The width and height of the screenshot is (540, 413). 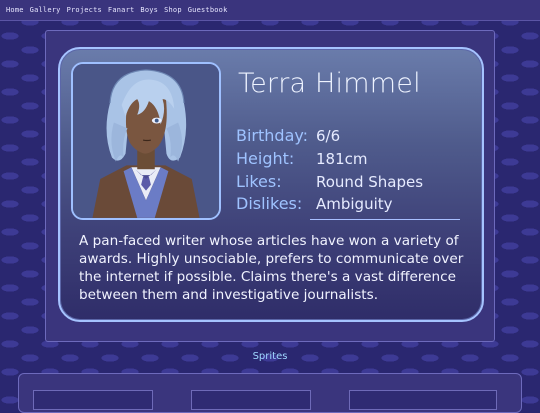 What do you see at coordinates (259, 181) in the screenshot?
I see `likes-label: Likes:` at bounding box center [259, 181].